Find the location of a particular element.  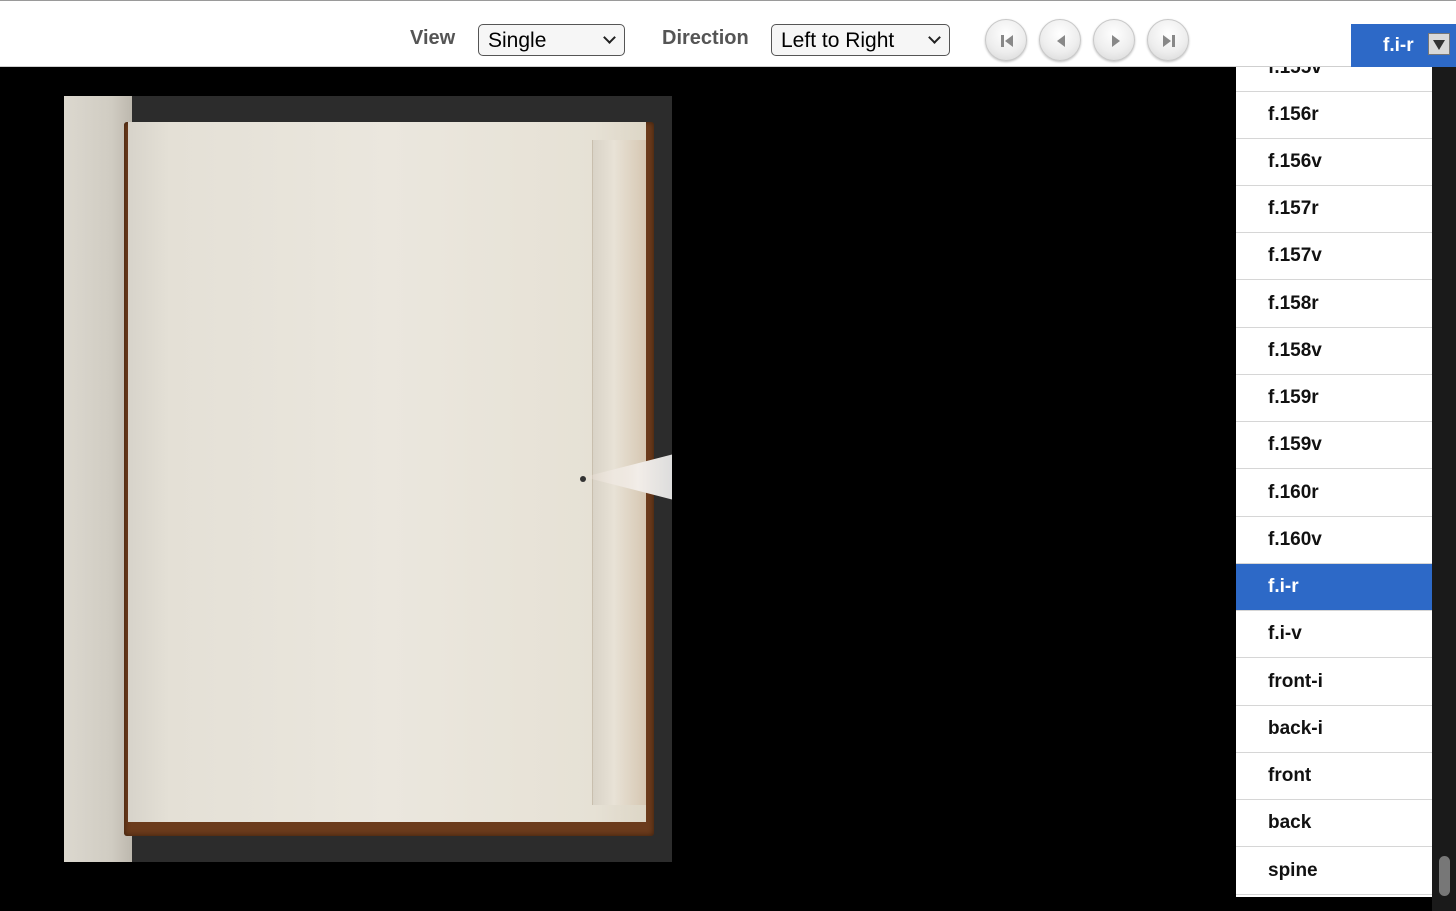

previous-page-icon is located at coordinates (1061, 41).